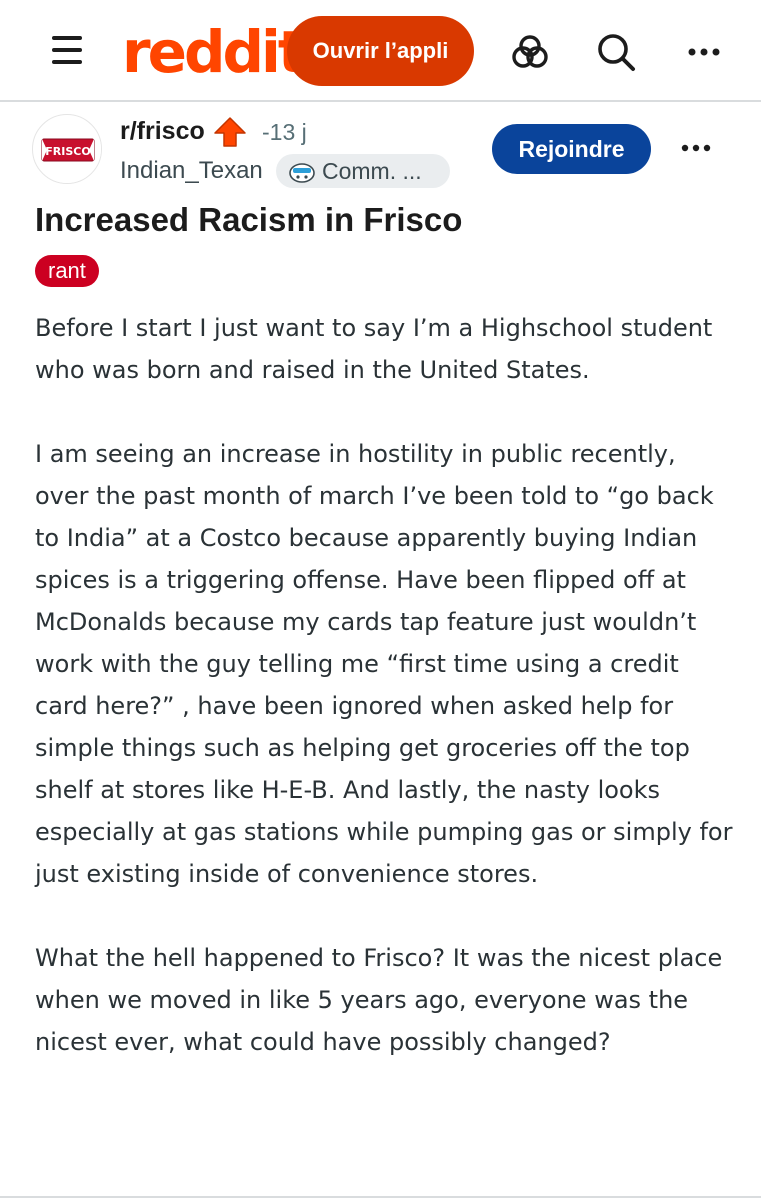 The width and height of the screenshot is (761, 1200). I want to click on more-options-icon, so click(706, 52).